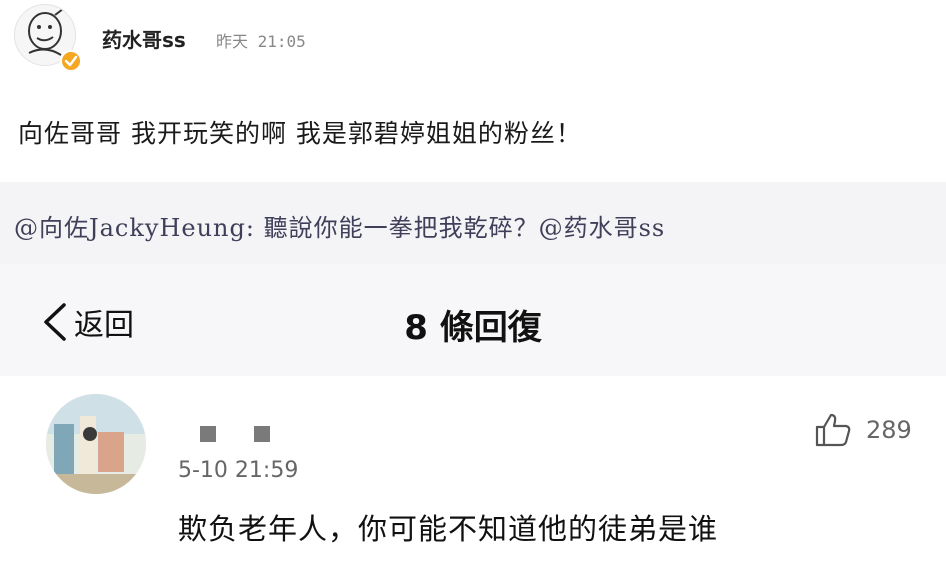 The height and width of the screenshot is (574, 946). What do you see at coordinates (863, 430) in the screenshot?
I see `like-button: 289` at bounding box center [863, 430].